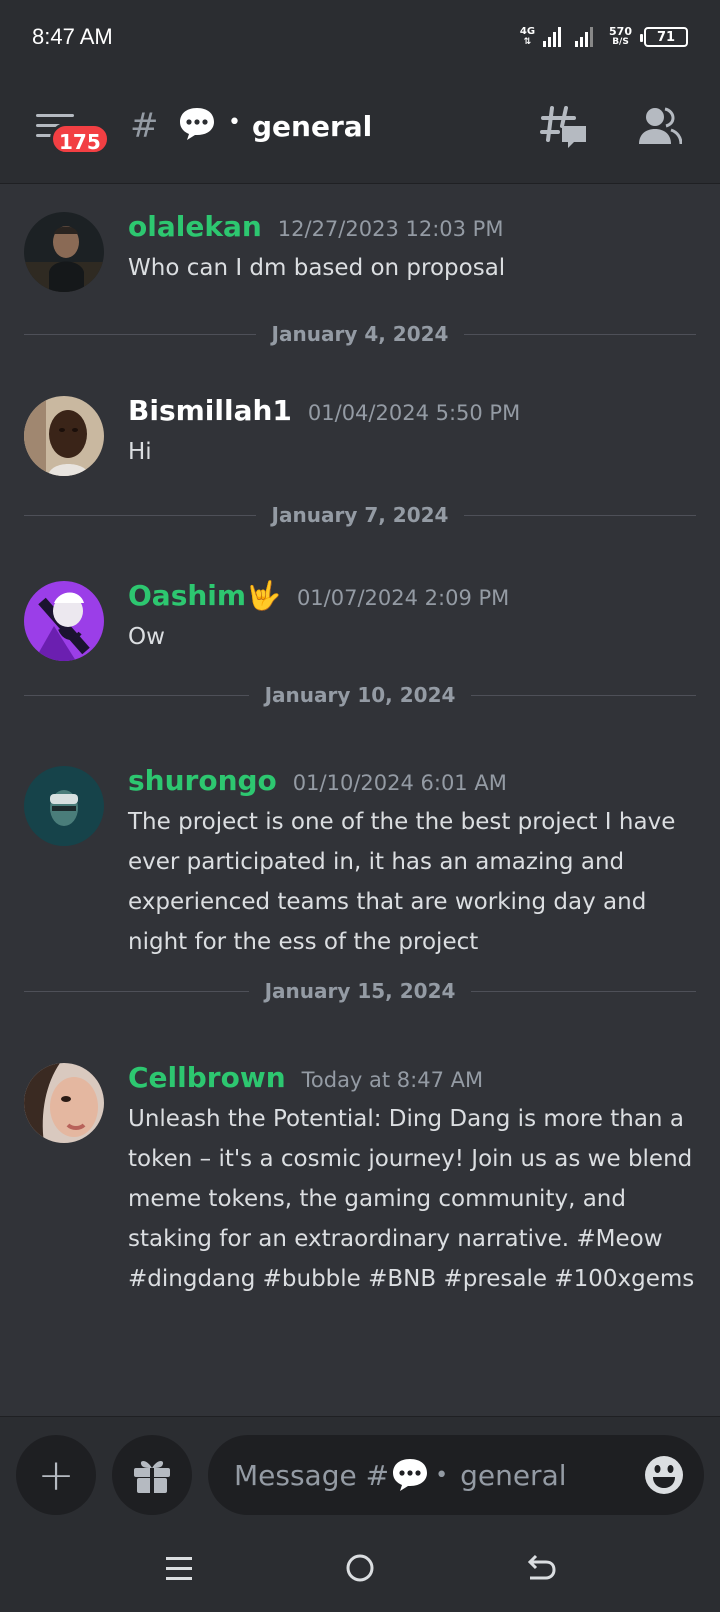 The image size is (720, 1612). Describe the element at coordinates (564, 127) in the screenshot. I see `threads-icon` at that location.